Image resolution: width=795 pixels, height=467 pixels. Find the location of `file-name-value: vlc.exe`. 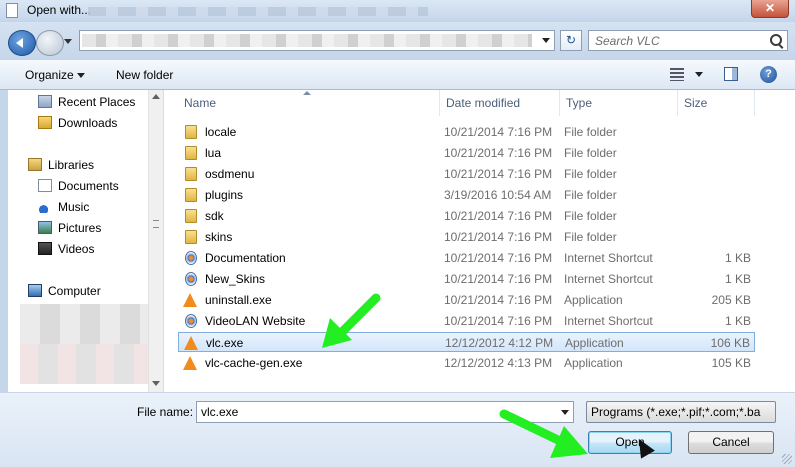

file-name-value: vlc.exe is located at coordinates (220, 412).